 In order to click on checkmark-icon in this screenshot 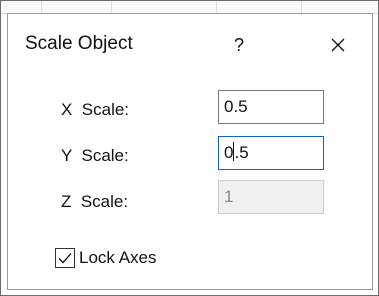, I will do `click(65, 258)`.